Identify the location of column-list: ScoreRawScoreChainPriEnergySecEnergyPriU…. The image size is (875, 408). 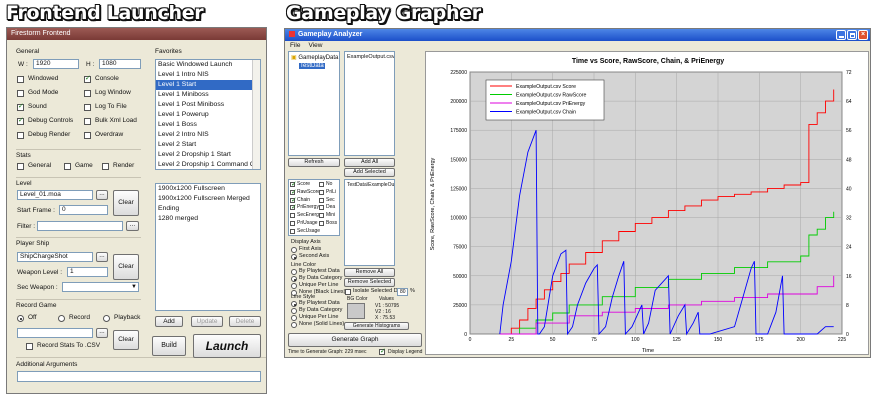
(314, 207).